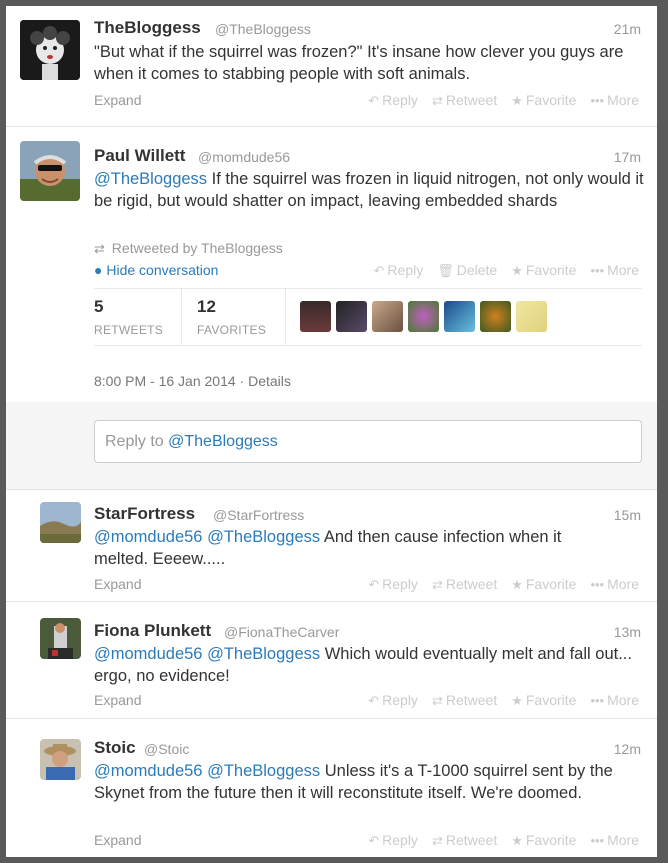  What do you see at coordinates (269, 381) in the screenshot?
I see `details-link: Details` at bounding box center [269, 381].